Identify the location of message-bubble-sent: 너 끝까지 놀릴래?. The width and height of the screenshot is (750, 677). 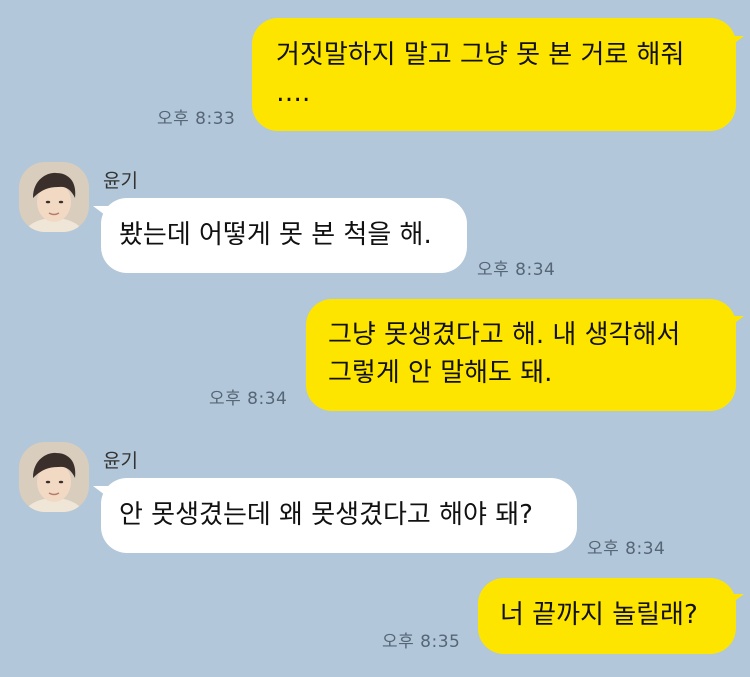
(607, 616).